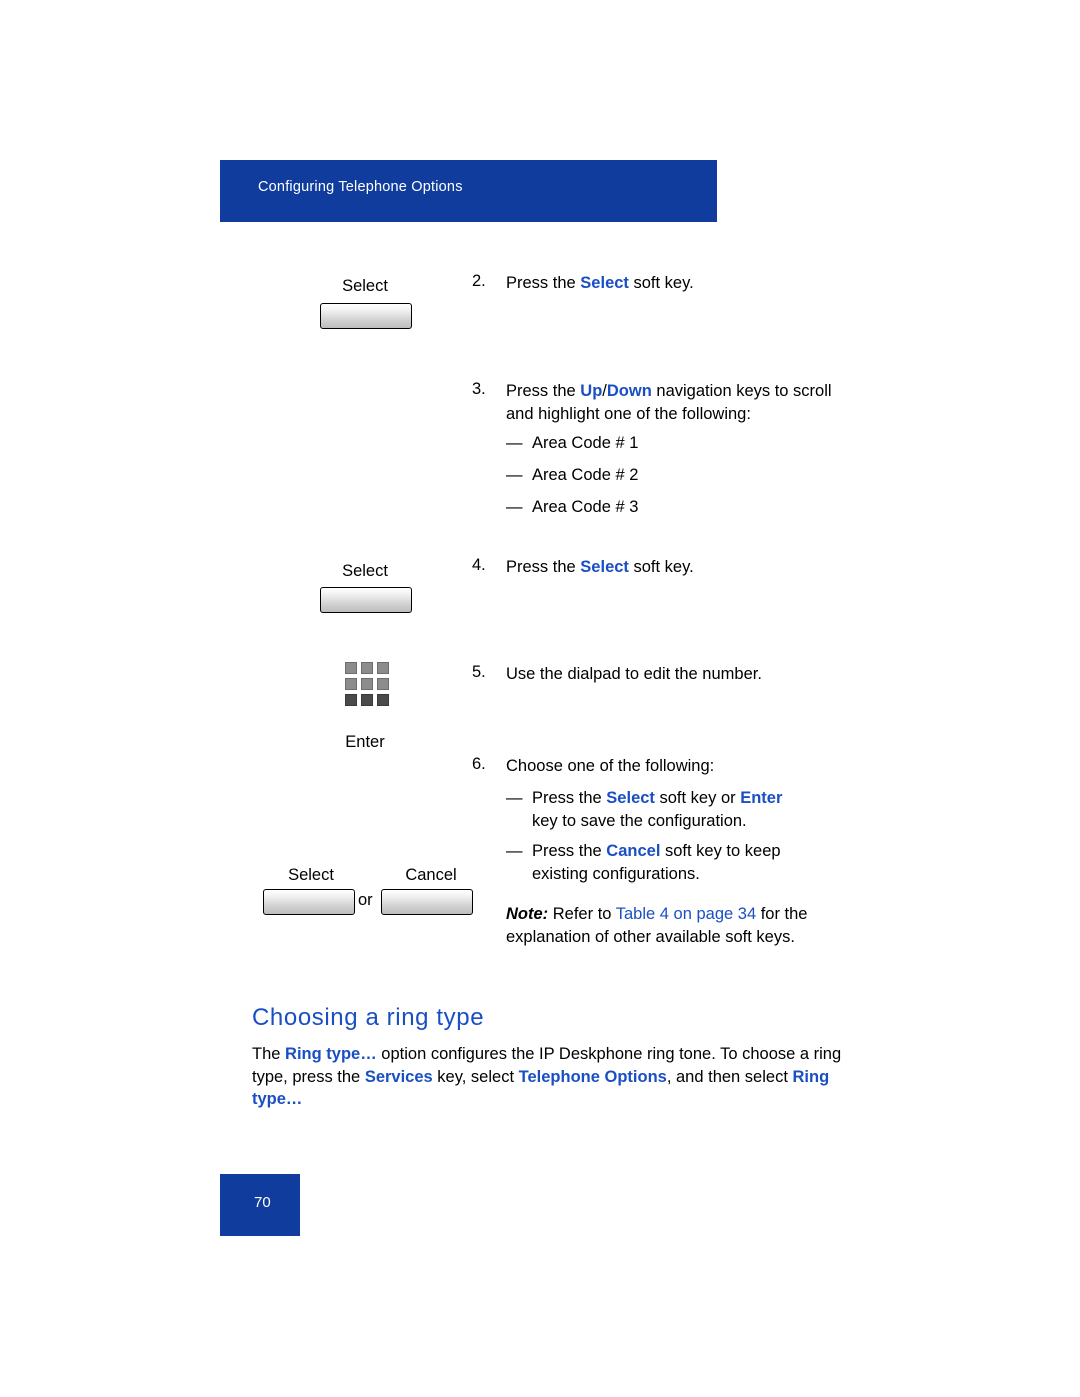  Describe the element at coordinates (365, 286) in the screenshot. I see `softkey-label-select-step2: Select` at that location.